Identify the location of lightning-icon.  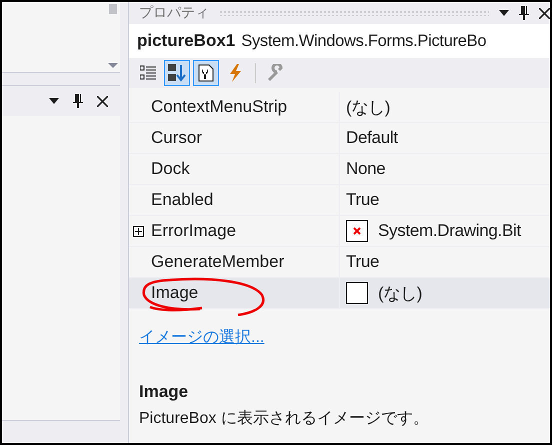
(235, 73).